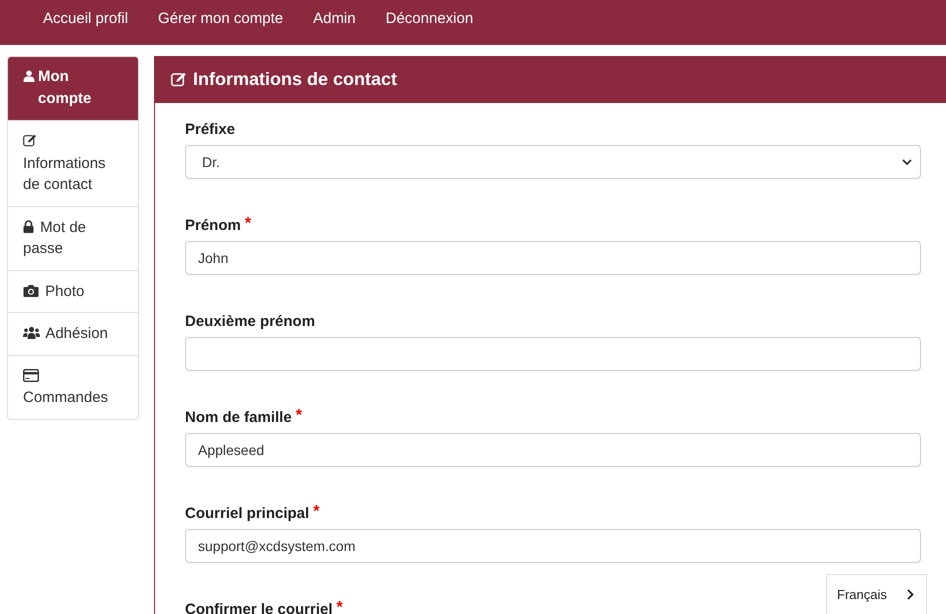  Describe the element at coordinates (553, 162) in the screenshot. I see `prefix-select: Dr.` at that location.